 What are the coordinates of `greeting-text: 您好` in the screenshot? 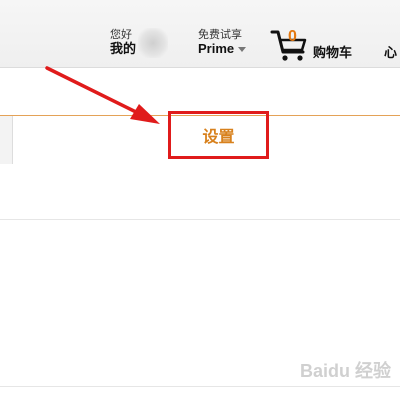 It's located at (121, 35).